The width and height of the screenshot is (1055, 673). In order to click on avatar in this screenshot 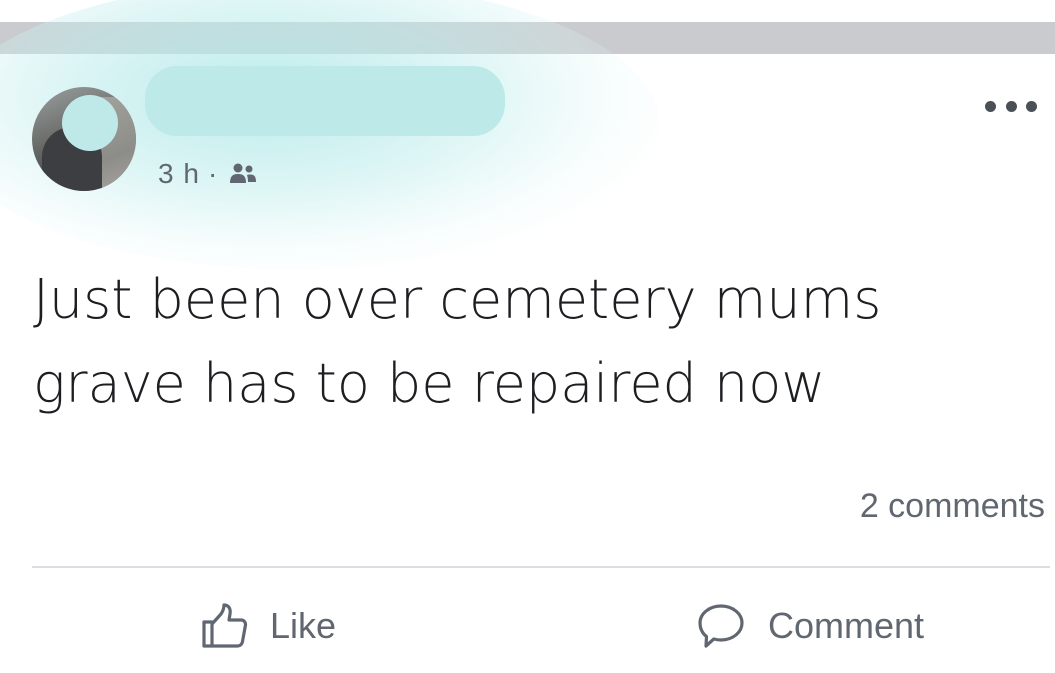, I will do `click(84, 139)`.